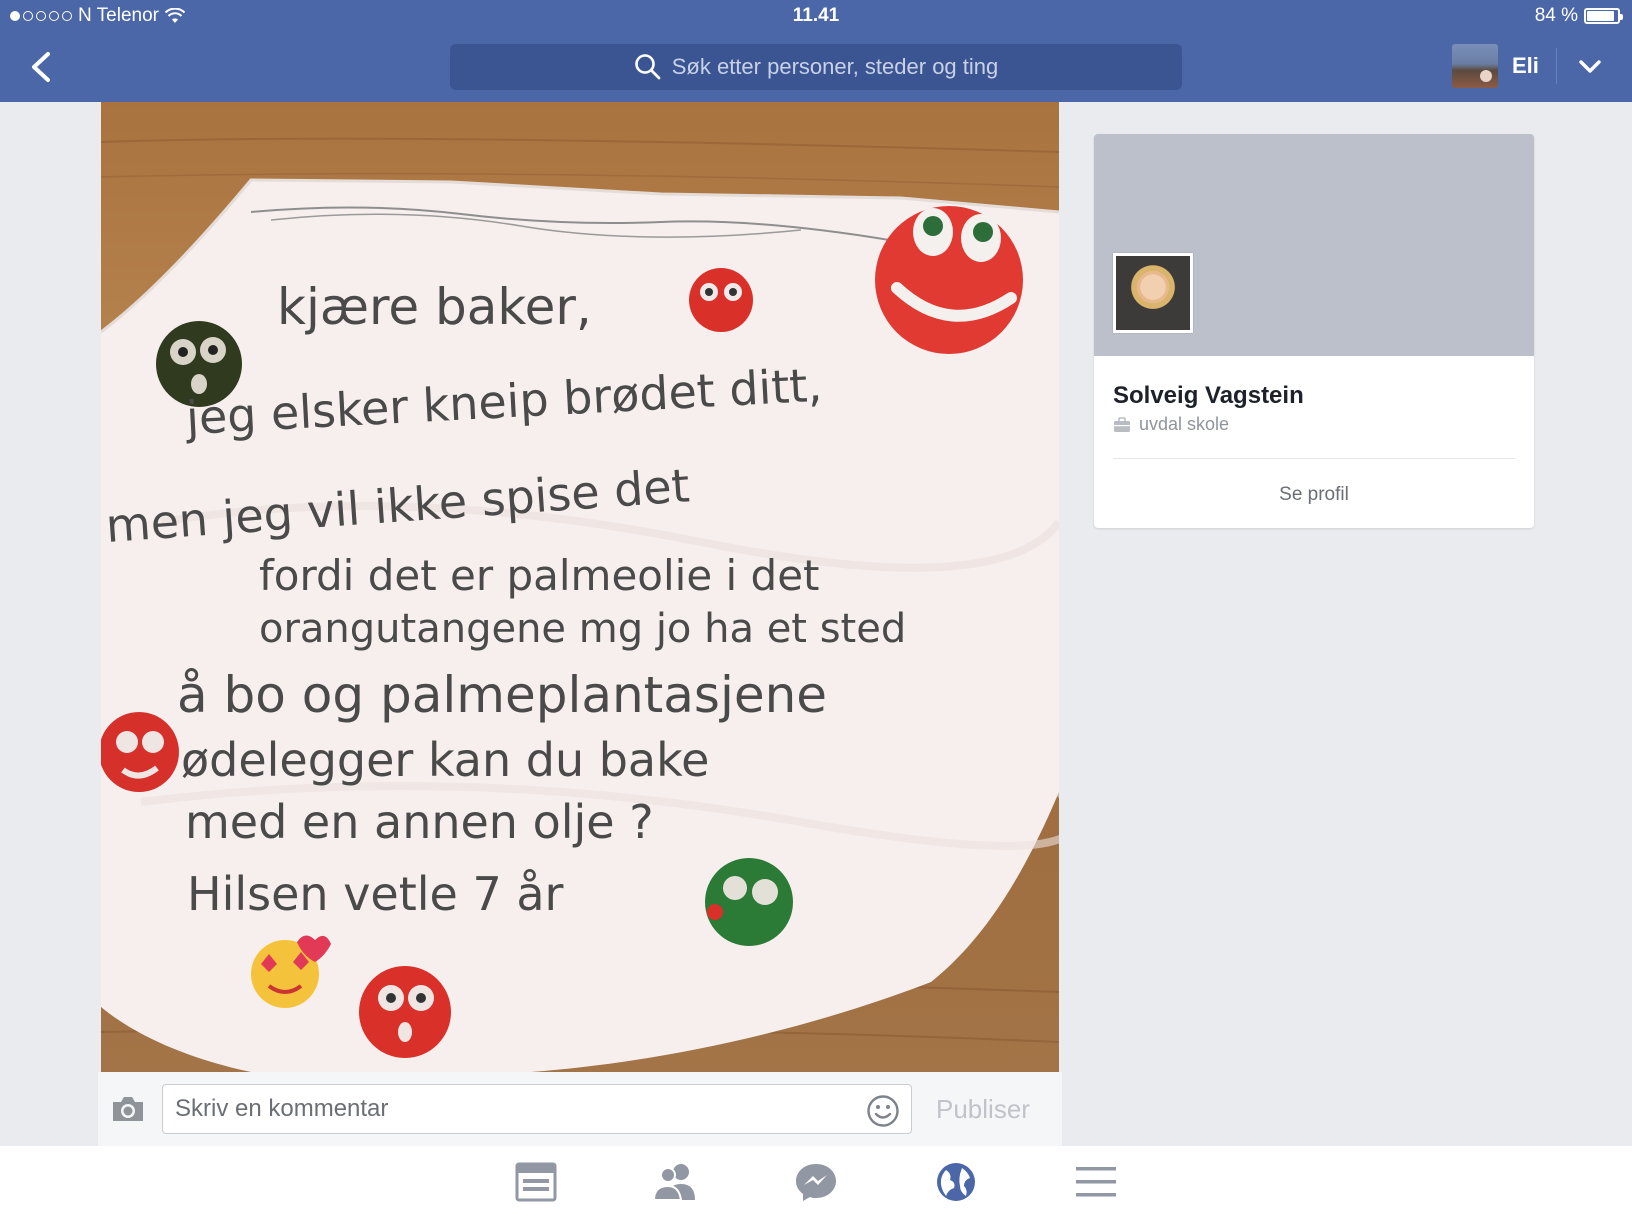  Describe the element at coordinates (502, 695) in the screenshot. I see `letter-line-6: å bo og palmeplantasjene` at that location.